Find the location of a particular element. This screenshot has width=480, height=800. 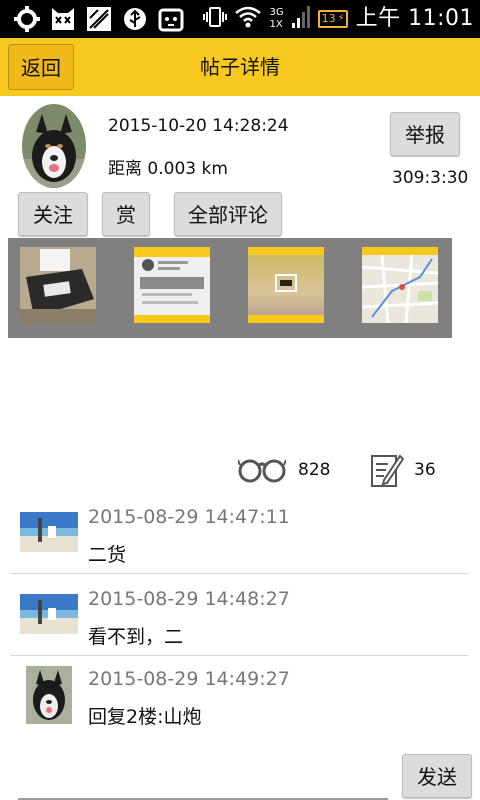

comment-time: 2015-08-29 14:47:11 is located at coordinates (189, 517).